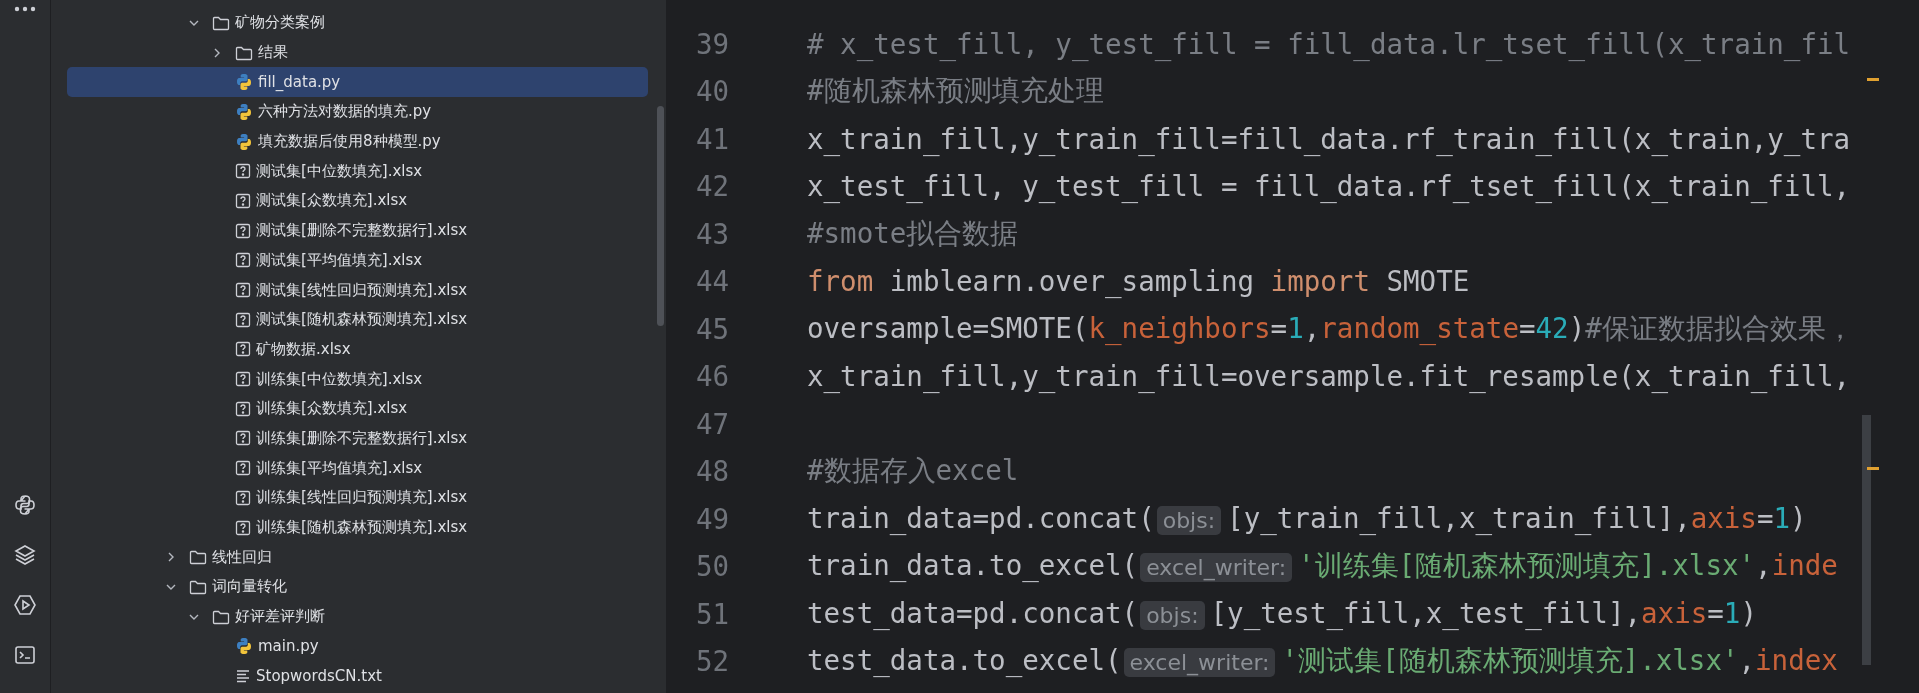 This screenshot has width=1919, height=693. I want to click on tree-item: 训练集[中位数填充].xlsx, so click(357, 379).